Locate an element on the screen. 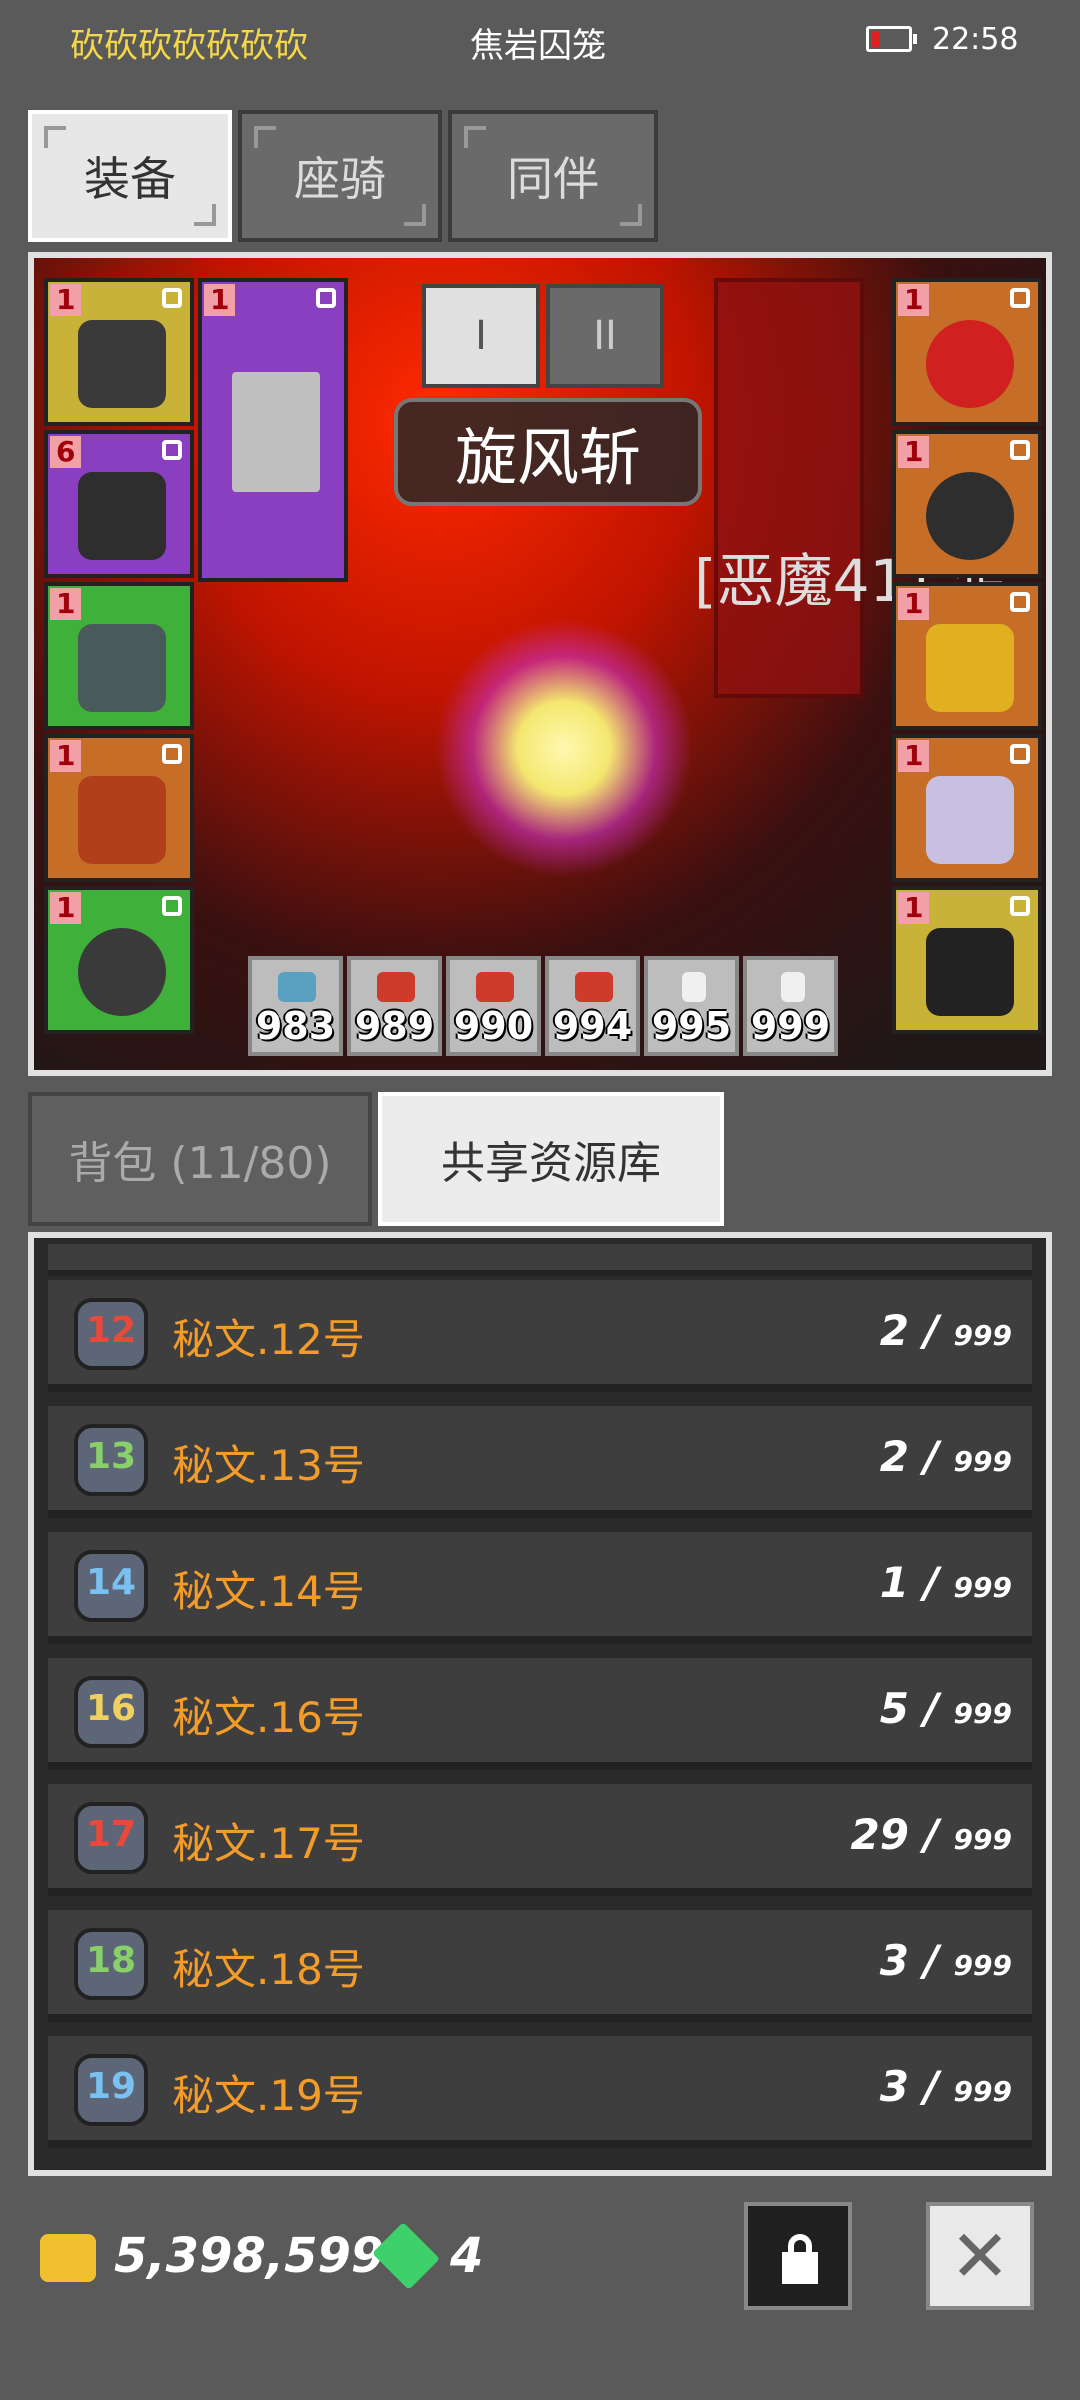  consumable-bar: 983 989 990 994 995 999 is located at coordinates (543, 1008).